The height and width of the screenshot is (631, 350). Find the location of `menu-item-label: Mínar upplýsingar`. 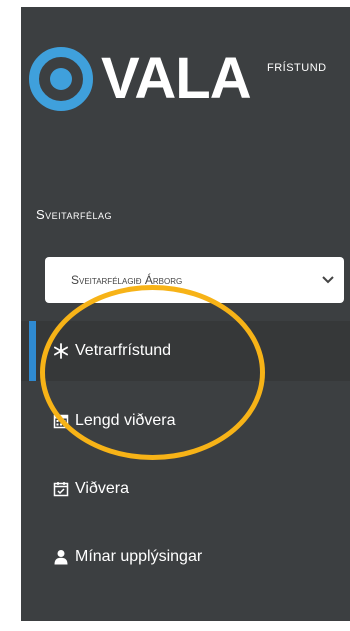

menu-item-label: Mínar upplýsingar is located at coordinates (139, 556).